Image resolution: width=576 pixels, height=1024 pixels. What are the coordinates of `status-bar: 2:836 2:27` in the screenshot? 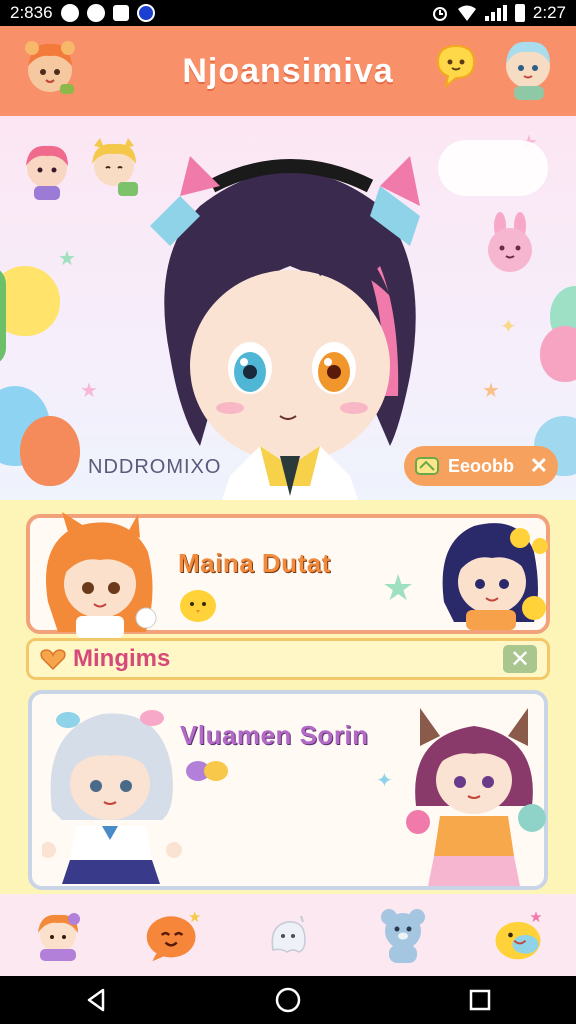 It's located at (288, 13).